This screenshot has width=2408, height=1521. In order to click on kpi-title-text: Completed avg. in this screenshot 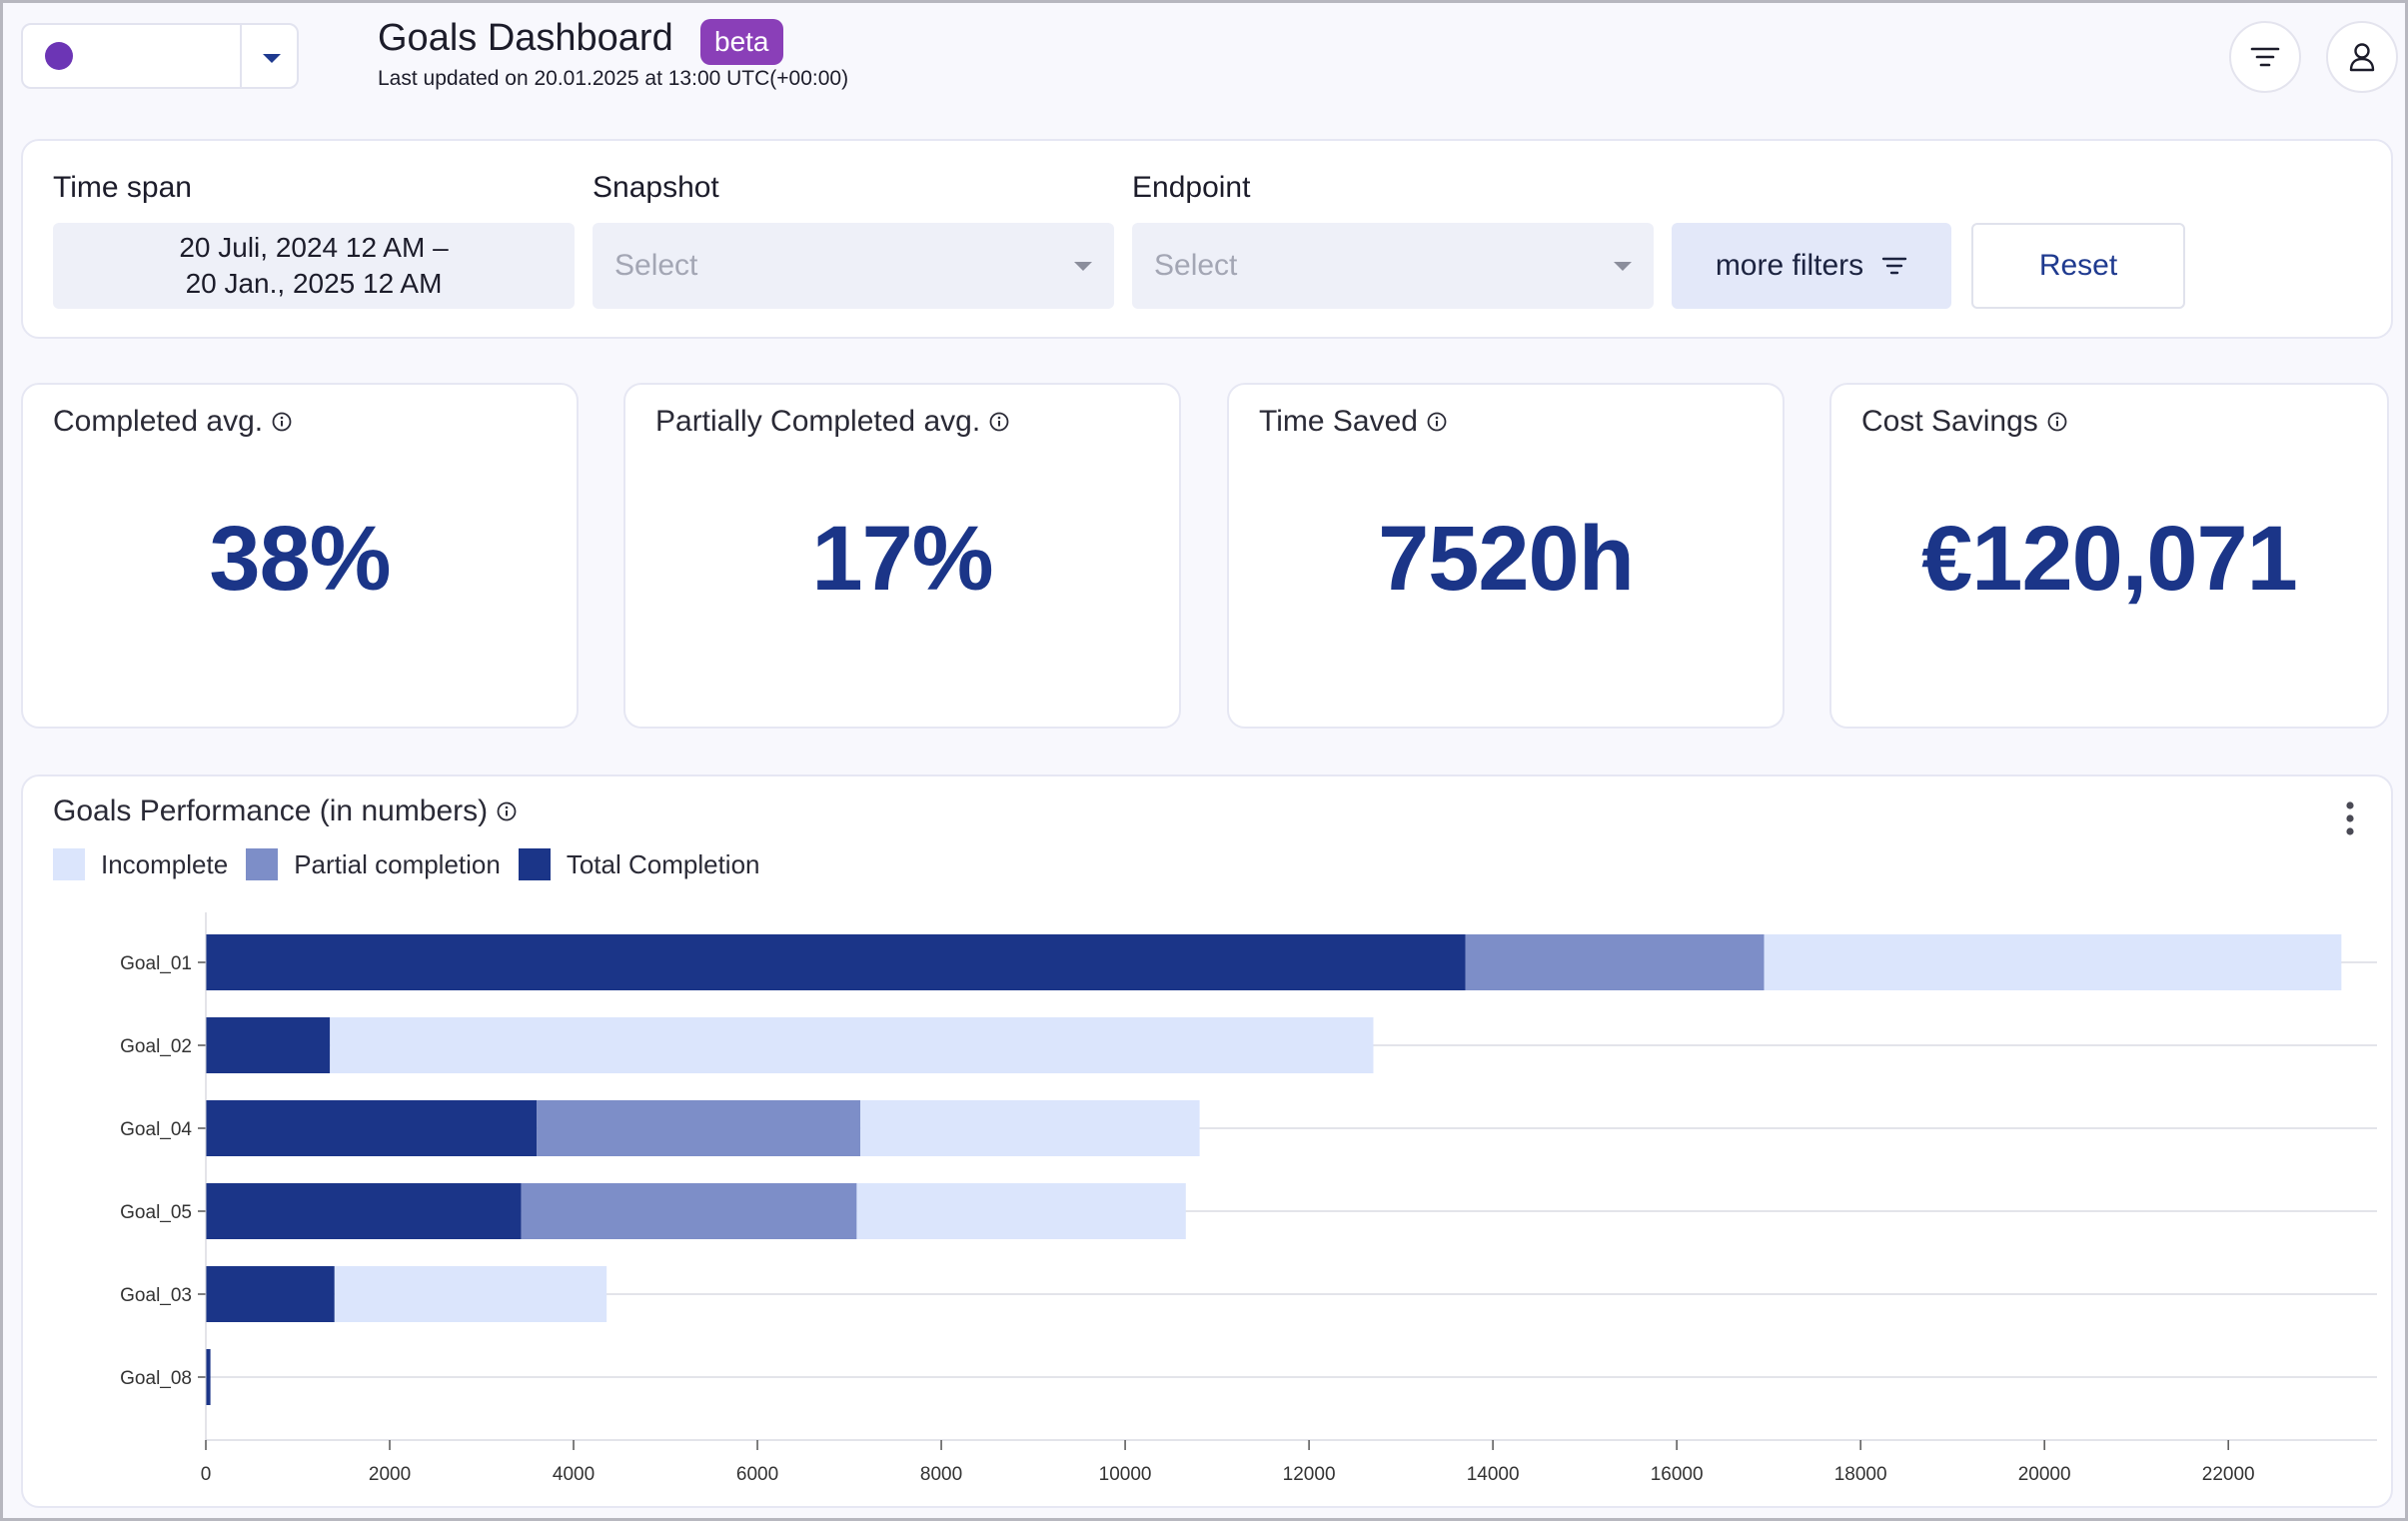, I will do `click(158, 421)`.